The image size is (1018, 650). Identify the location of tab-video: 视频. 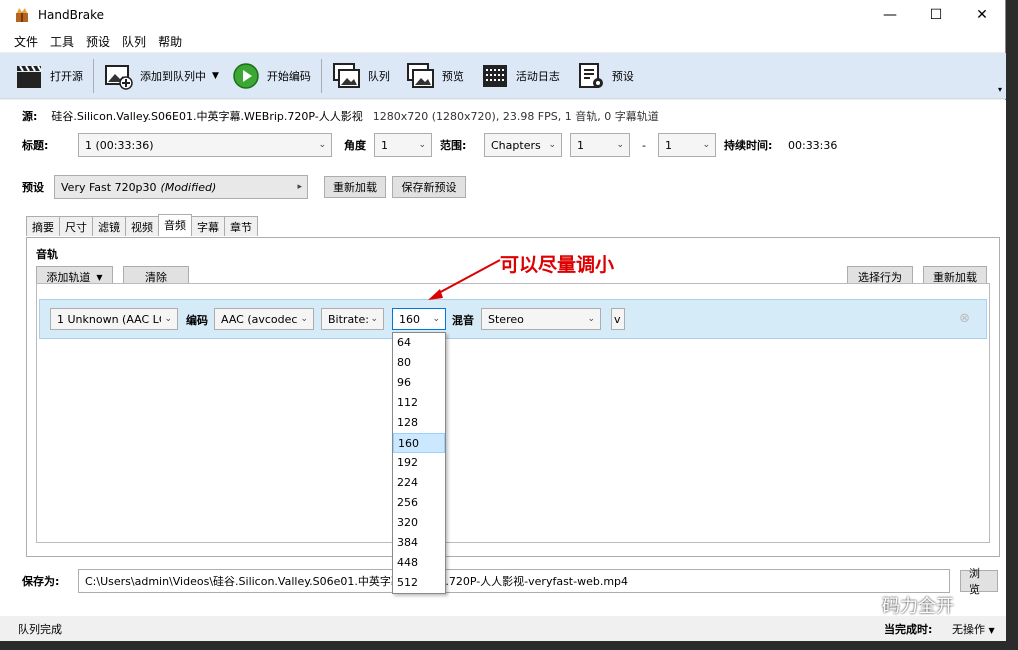
(142, 226).